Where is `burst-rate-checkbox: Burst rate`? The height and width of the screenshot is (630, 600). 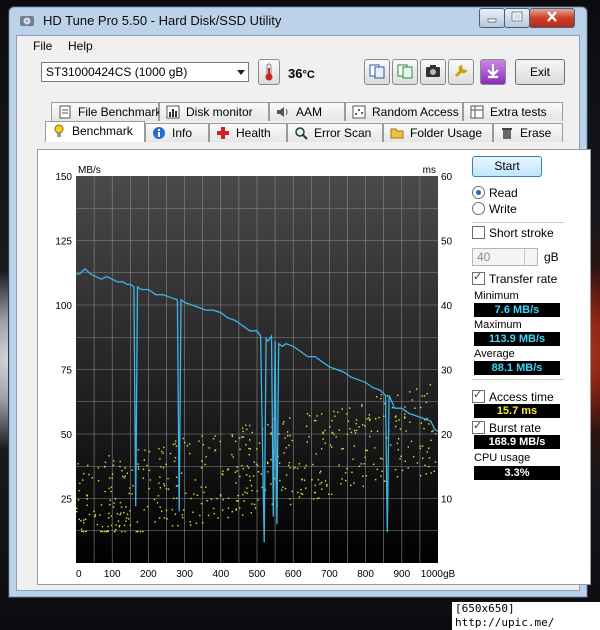
burst-rate-checkbox: Burst rate is located at coordinates (507, 427).